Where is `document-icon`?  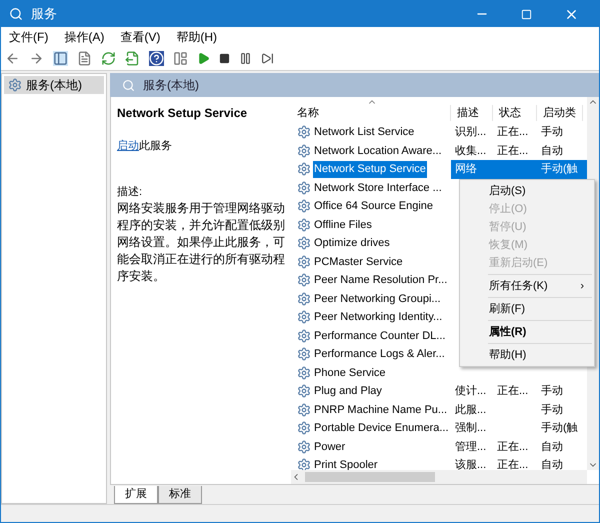
document-icon is located at coordinates (84, 58).